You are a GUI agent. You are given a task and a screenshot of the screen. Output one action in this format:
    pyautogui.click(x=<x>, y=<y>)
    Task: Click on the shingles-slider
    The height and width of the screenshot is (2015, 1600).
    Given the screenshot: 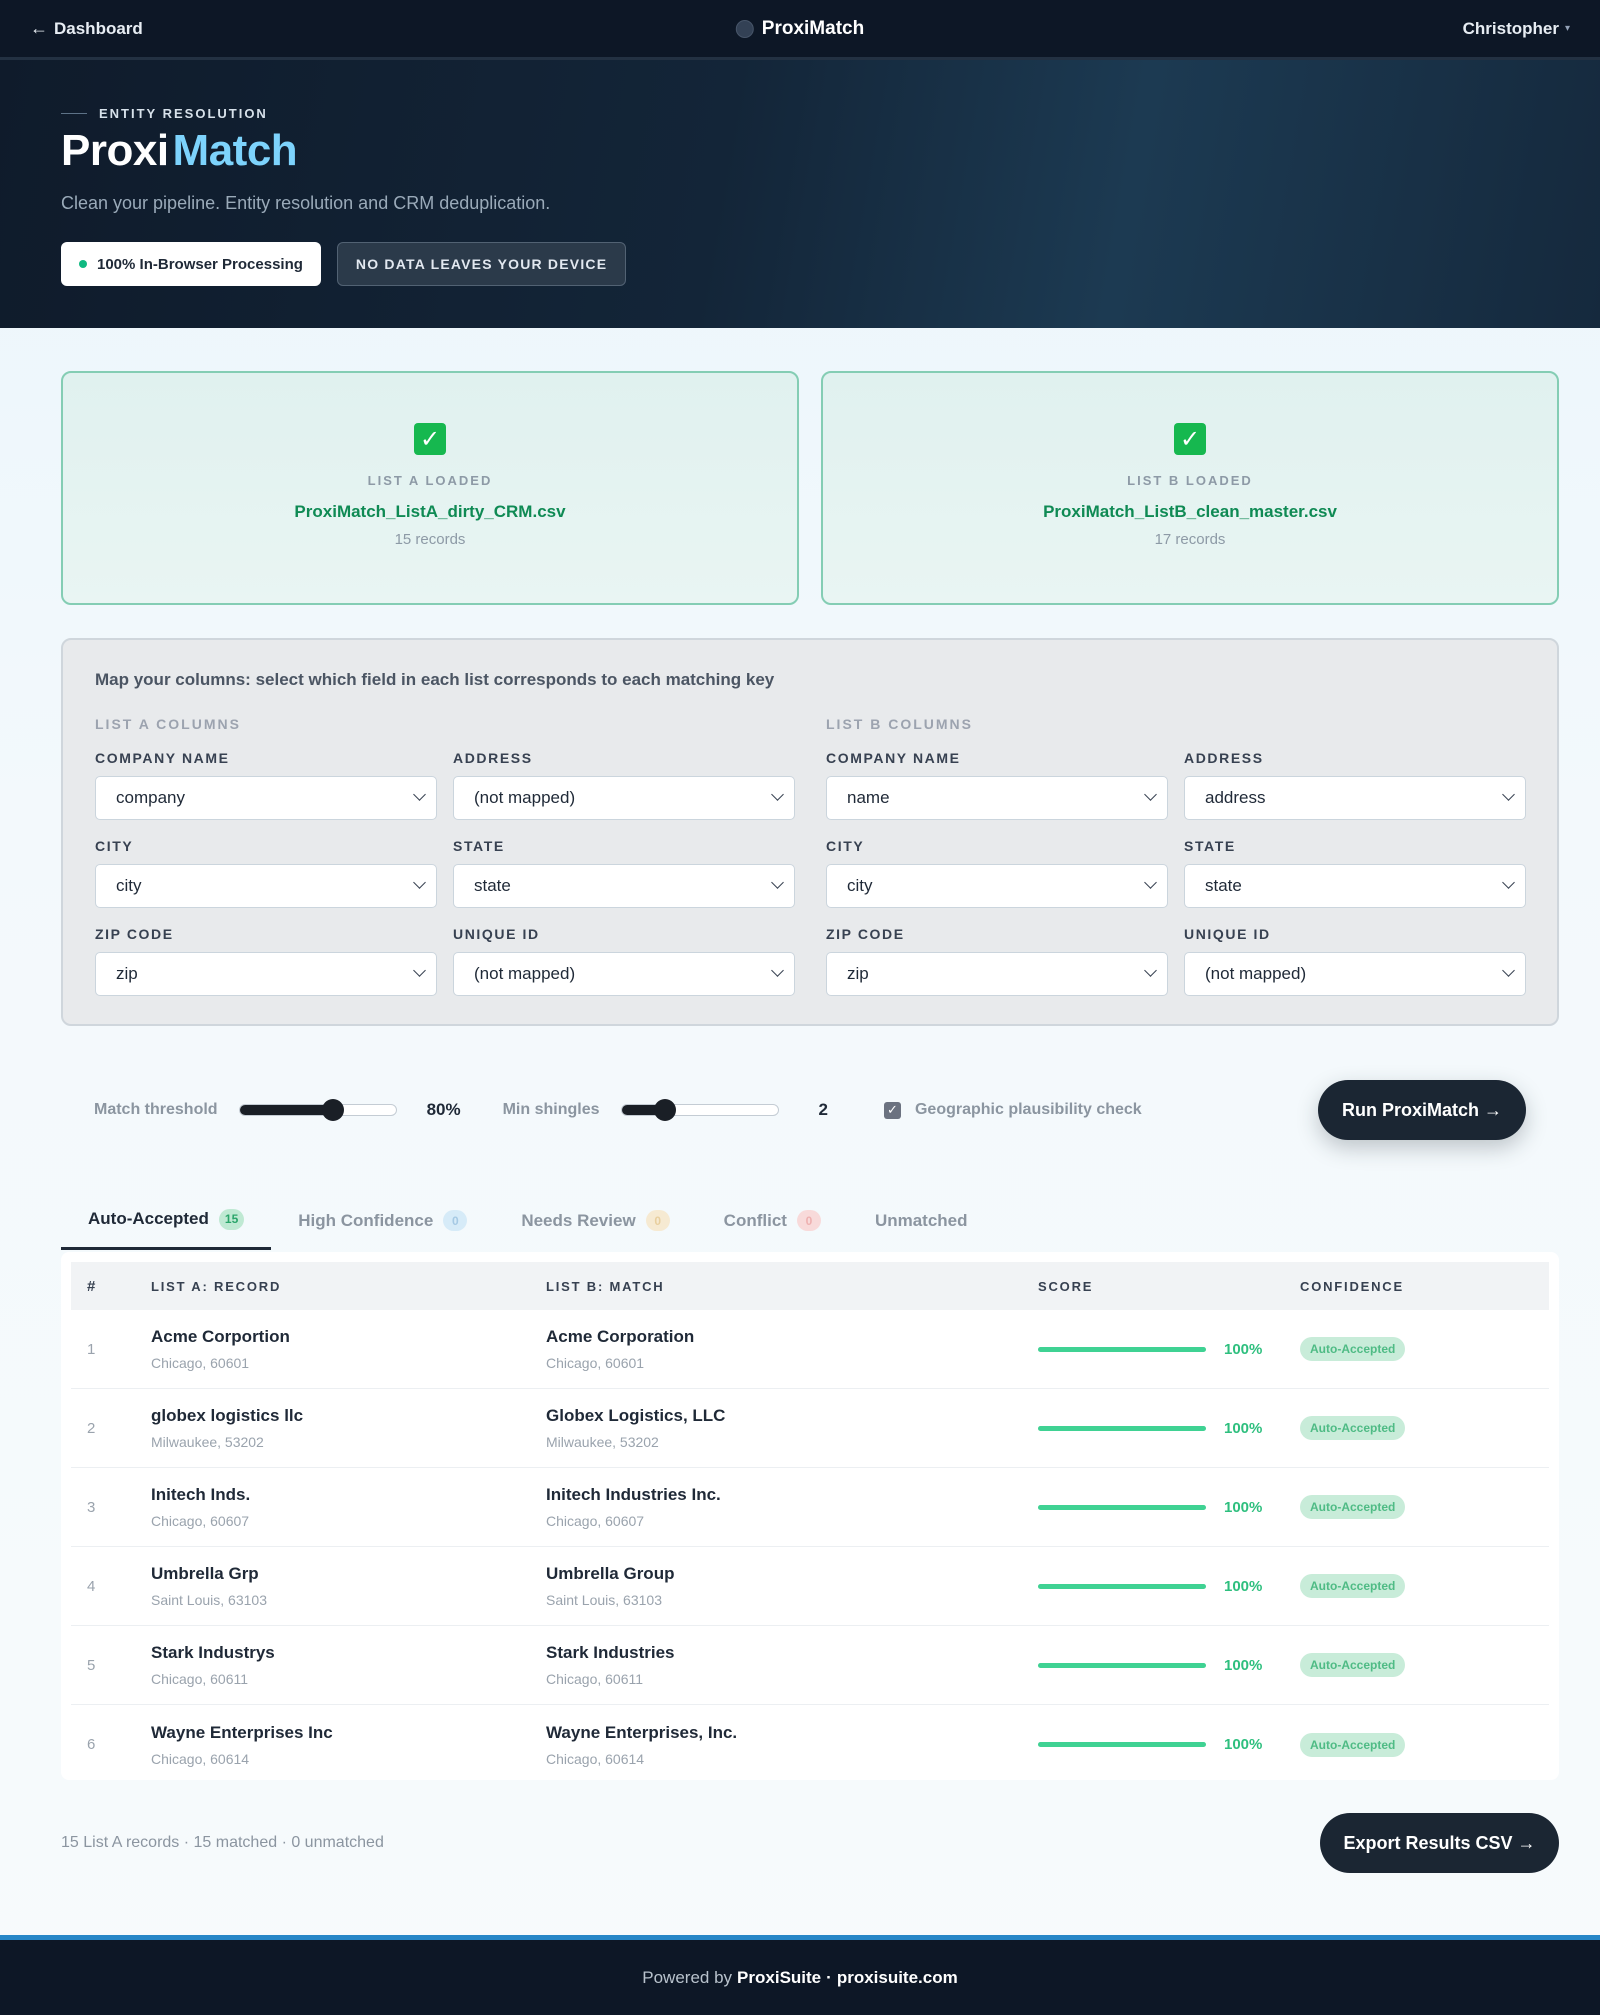 What is the action you would take?
    pyautogui.click(x=699, y=1110)
    